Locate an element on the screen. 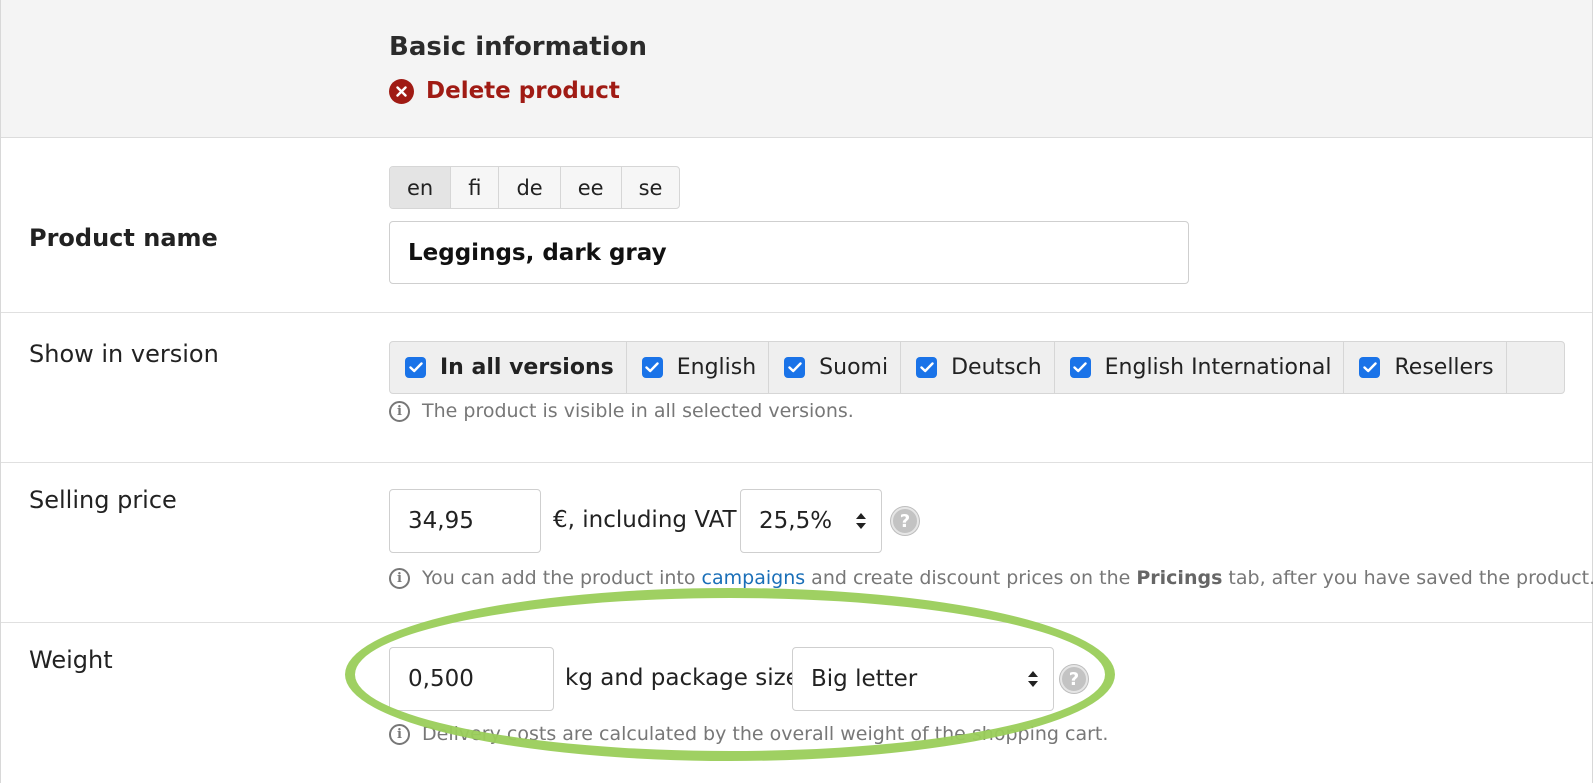 This screenshot has height=783, width=1593. language-tabs: en fi de ee se is located at coordinates (535, 187).